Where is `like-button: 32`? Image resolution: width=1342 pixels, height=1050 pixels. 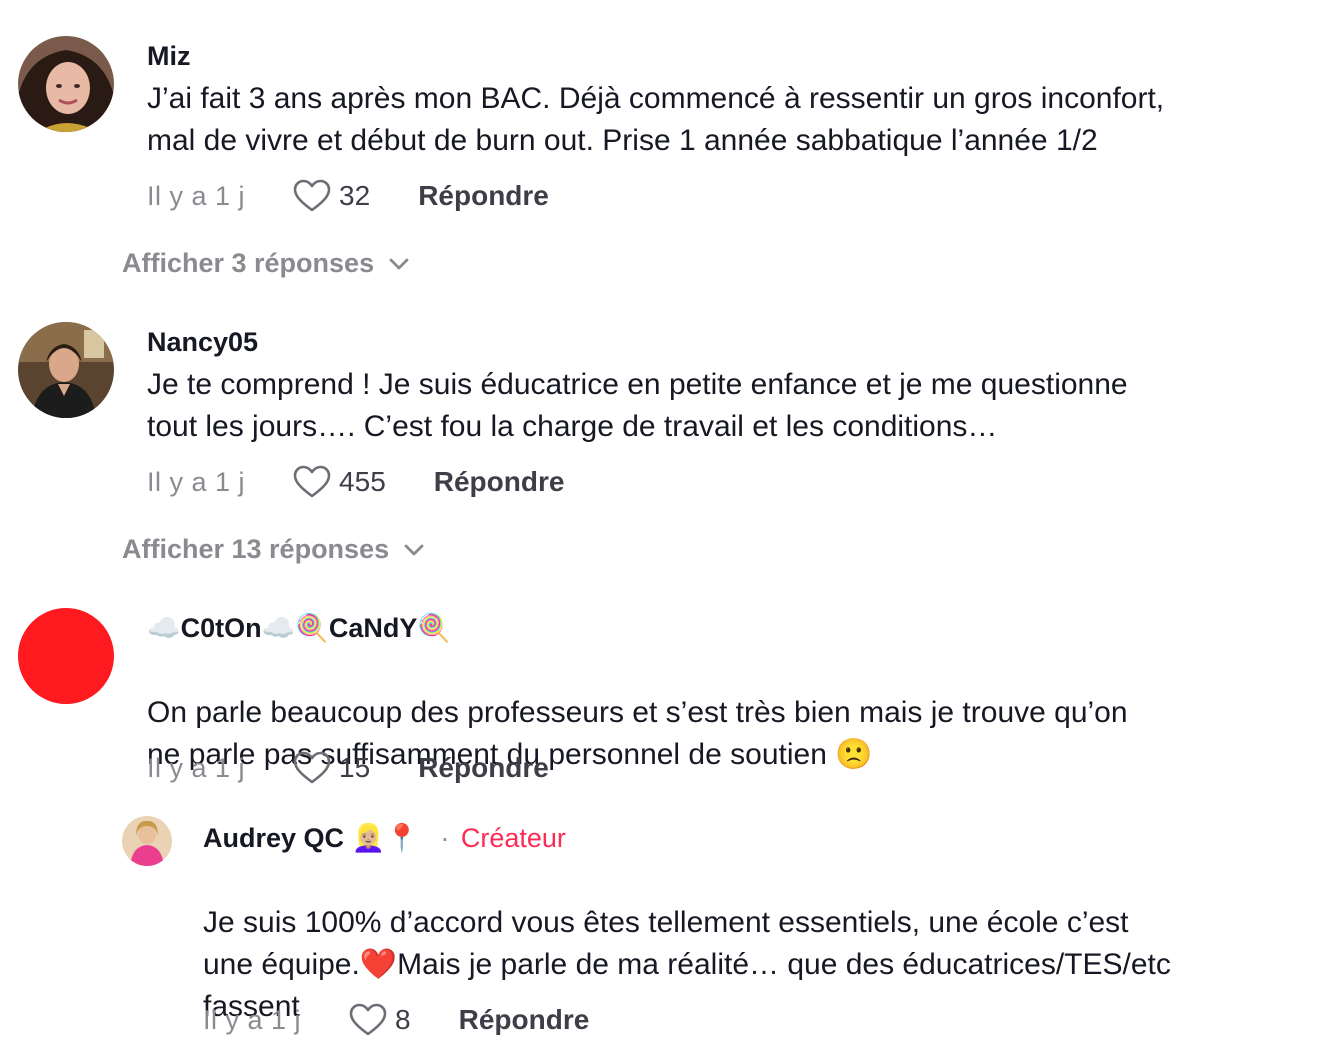
like-button: 32 is located at coordinates (331, 196).